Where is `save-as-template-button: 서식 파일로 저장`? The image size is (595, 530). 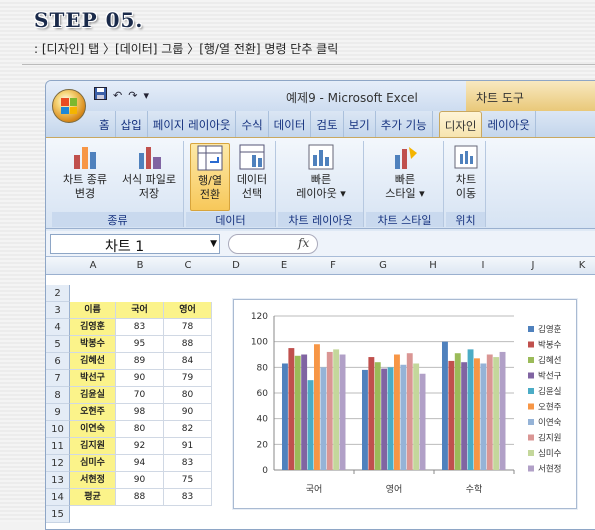
save-as-template-button: 서식 파일로 저장 is located at coordinates (149, 172).